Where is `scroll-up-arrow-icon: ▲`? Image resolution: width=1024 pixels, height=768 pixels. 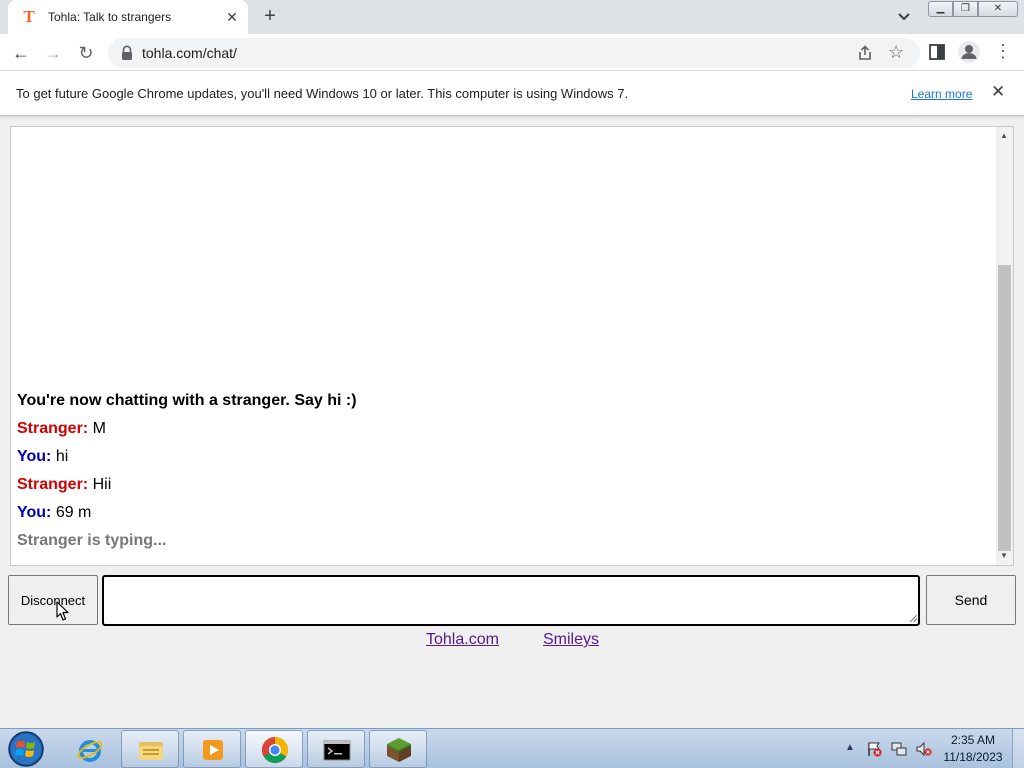 scroll-up-arrow-icon: ▲ is located at coordinates (1004, 135).